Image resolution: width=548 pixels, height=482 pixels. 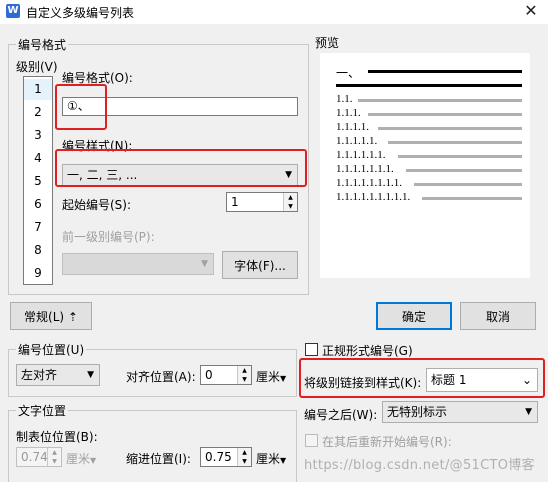 What do you see at coordinates (44, 317) in the screenshot?
I see `normal-button-label: 常规(L)` at bounding box center [44, 317].